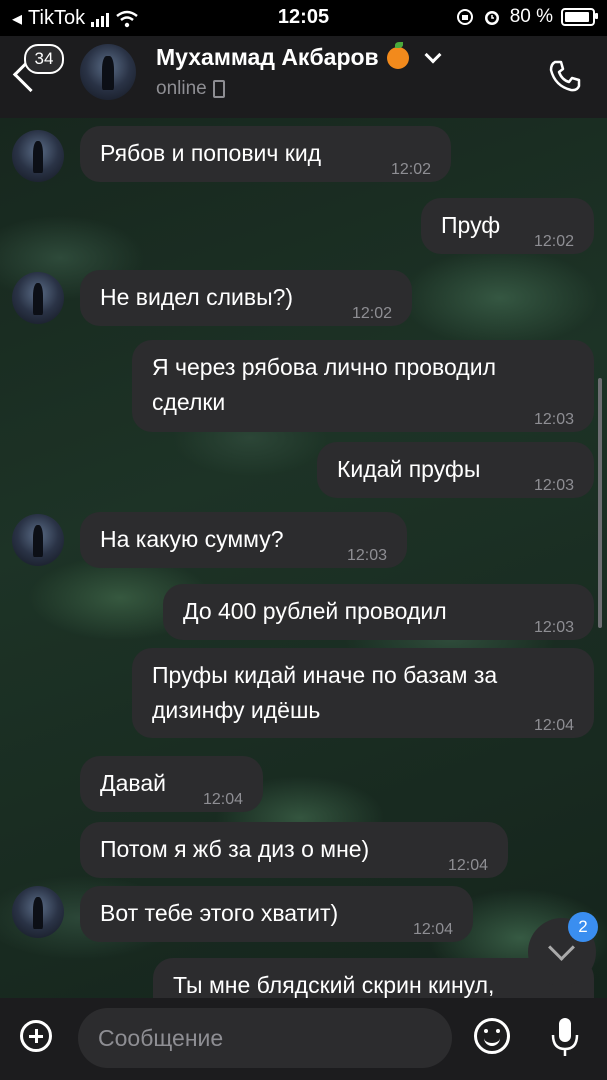 The width and height of the screenshot is (607, 1080). What do you see at coordinates (181, 88) in the screenshot?
I see `online-status-label: online` at bounding box center [181, 88].